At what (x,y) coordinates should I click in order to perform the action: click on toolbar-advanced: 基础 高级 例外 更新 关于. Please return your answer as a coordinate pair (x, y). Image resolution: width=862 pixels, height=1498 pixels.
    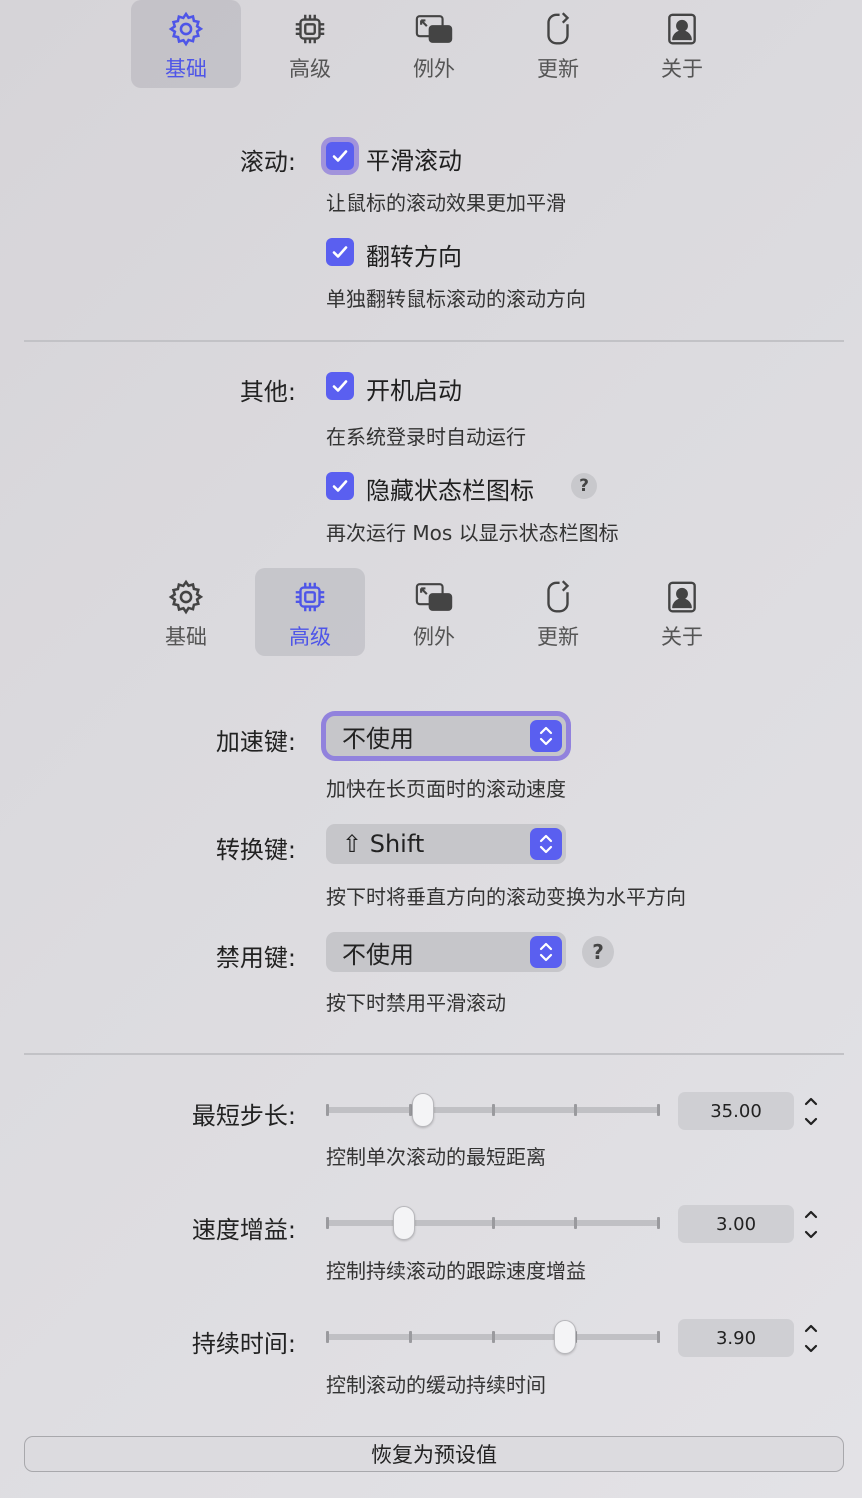
    Looking at the image, I should click on (431, 613).